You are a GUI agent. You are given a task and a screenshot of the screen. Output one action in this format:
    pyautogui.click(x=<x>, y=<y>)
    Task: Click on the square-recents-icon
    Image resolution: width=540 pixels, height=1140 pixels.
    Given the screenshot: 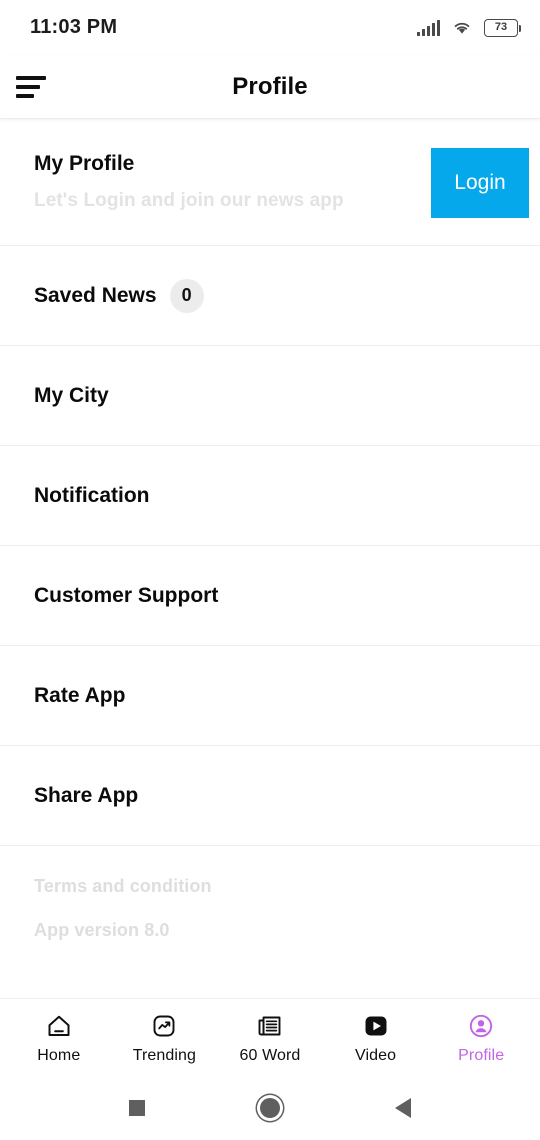 What is the action you would take?
    pyautogui.click(x=137, y=1108)
    